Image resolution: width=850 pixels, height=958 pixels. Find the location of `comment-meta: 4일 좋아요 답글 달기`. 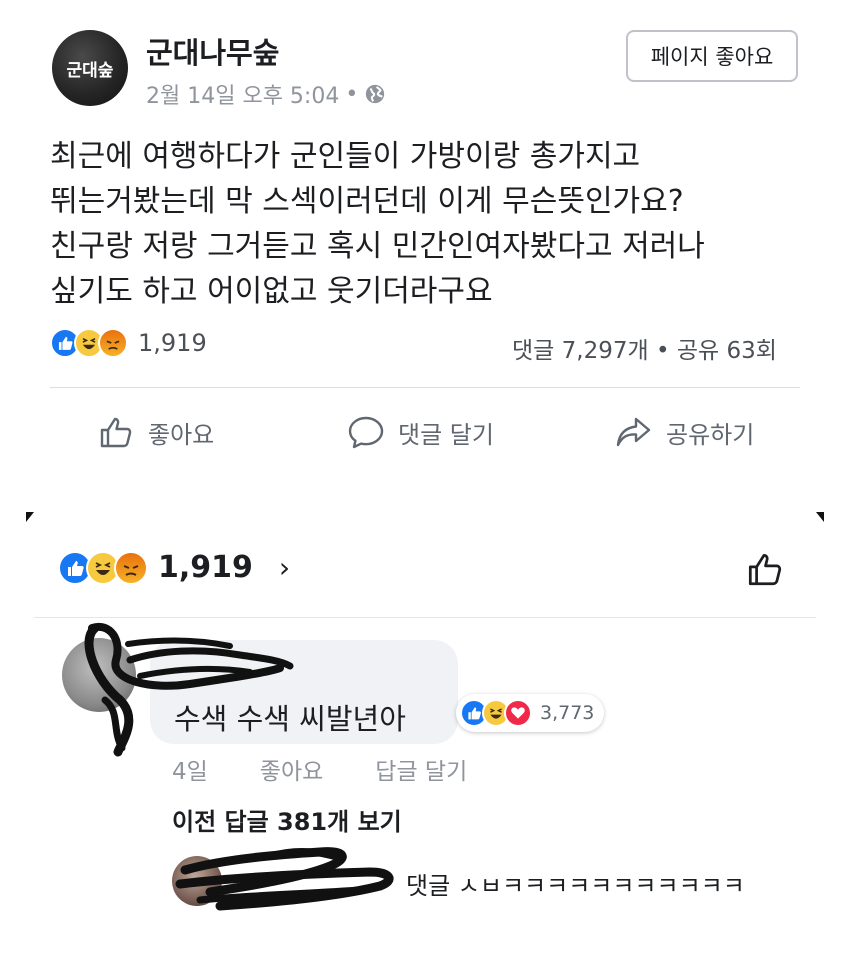

comment-meta: 4일 좋아요 답글 달기 is located at coordinates (319, 769).